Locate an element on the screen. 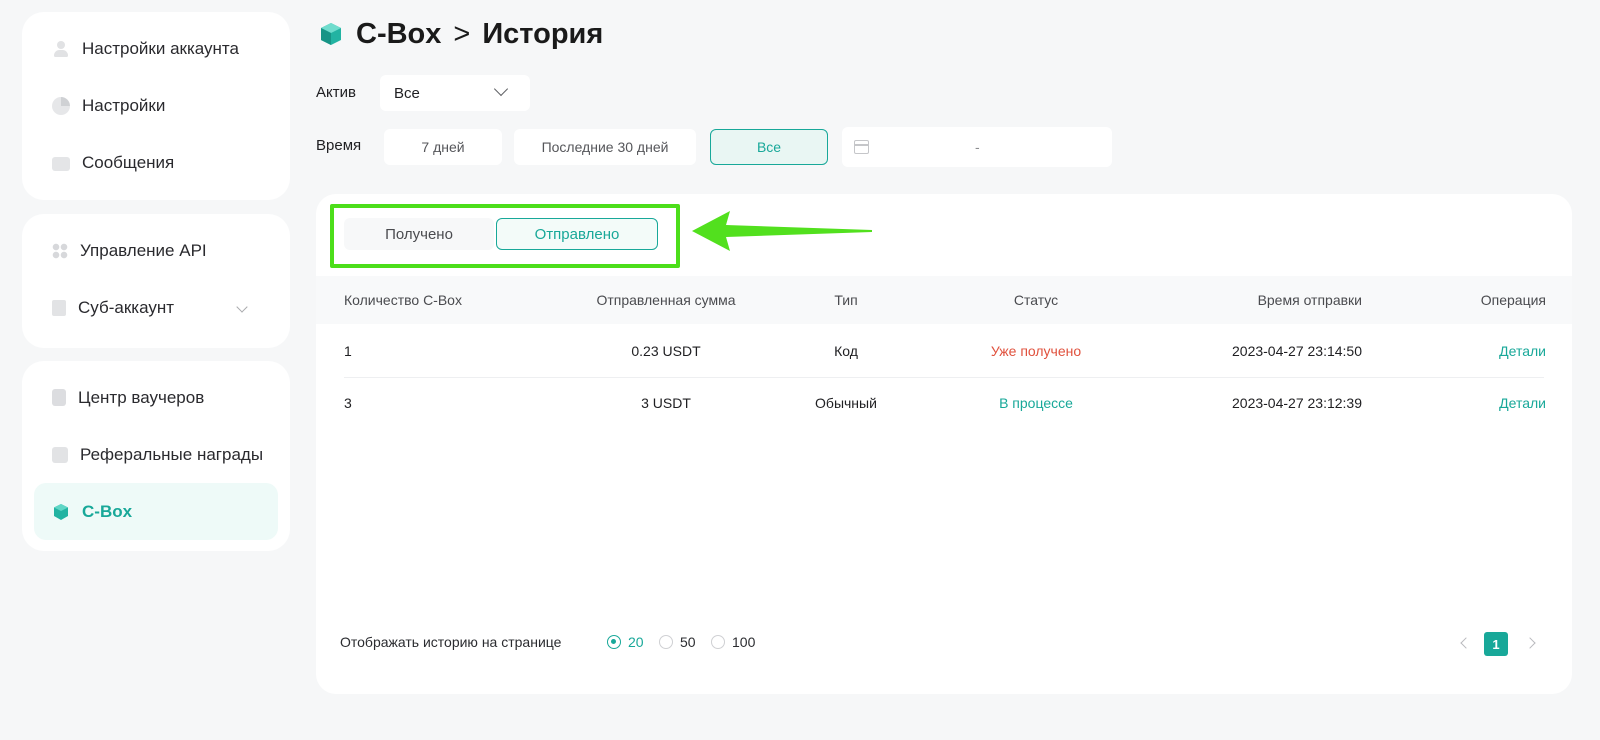  sidebar-item-account-settings: Настройки аккаунта is located at coordinates (156, 48).